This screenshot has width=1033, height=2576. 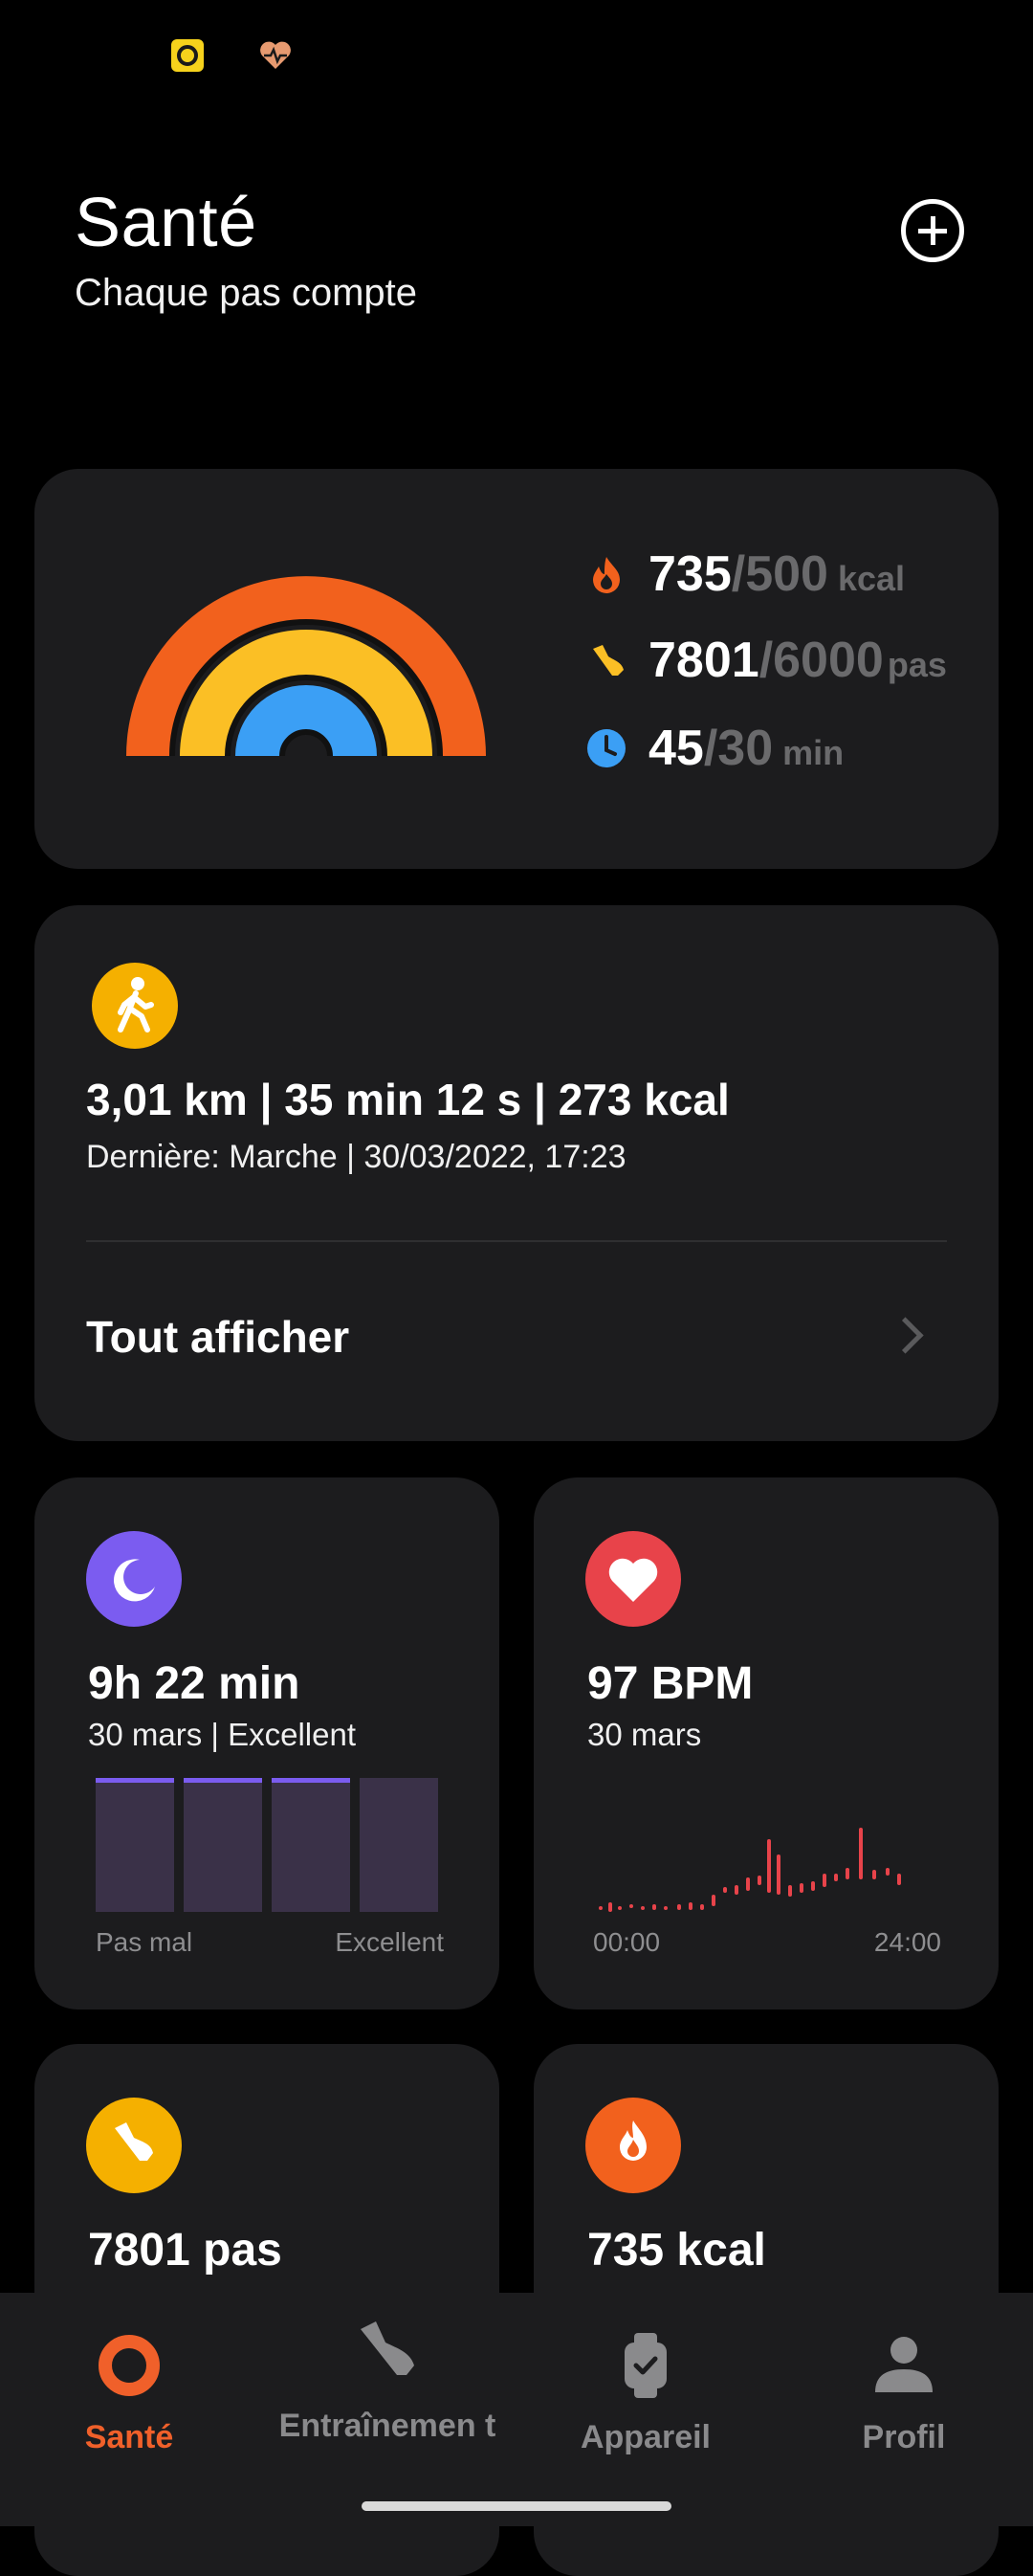 I want to click on calories-unit: kcal, so click(x=871, y=578).